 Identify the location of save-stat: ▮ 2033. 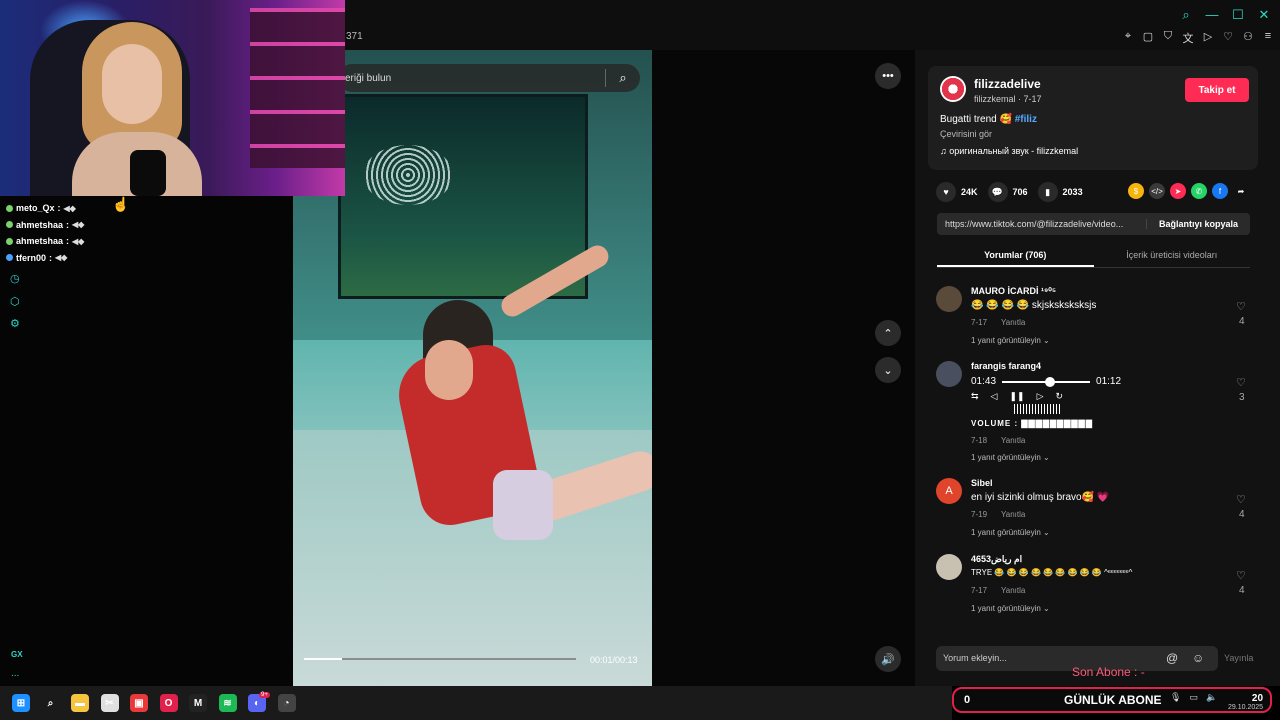
(1060, 192).